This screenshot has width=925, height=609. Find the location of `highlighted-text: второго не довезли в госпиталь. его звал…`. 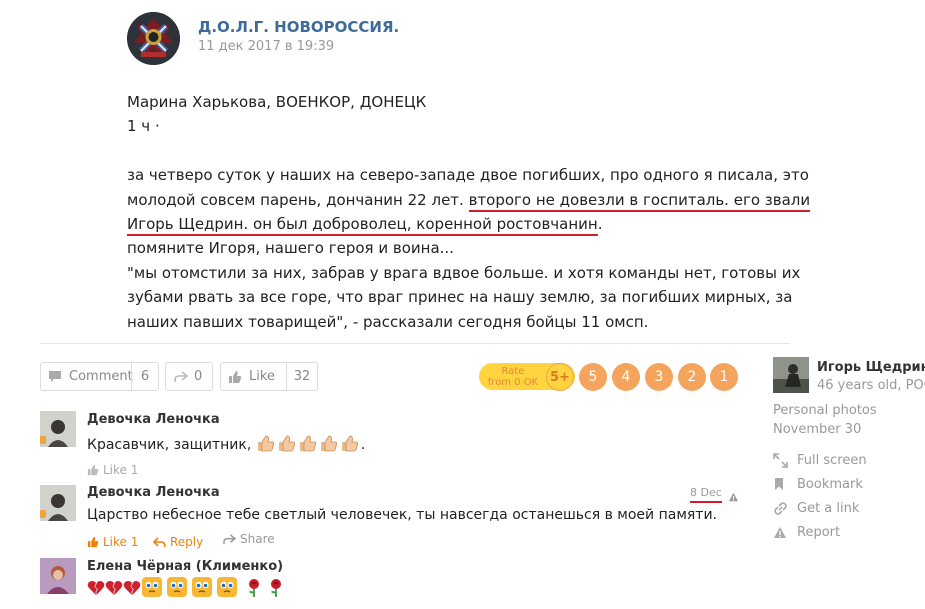

highlighted-text: второго не довезли в госпиталь. его звал… is located at coordinates (639, 201).